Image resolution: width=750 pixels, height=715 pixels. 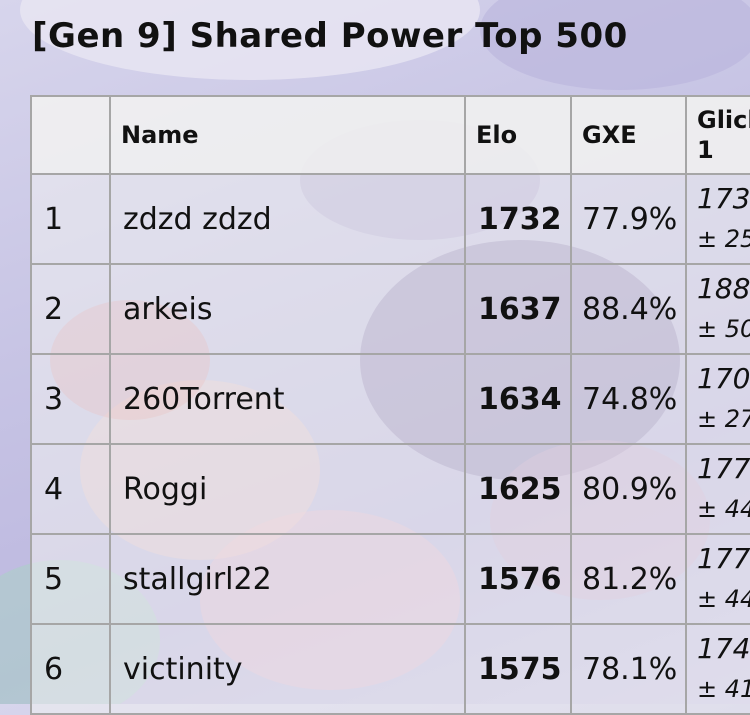 What do you see at coordinates (628, 219) in the screenshot?
I see `gxe-cell: 77.9%` at bounding box center [628, 219].